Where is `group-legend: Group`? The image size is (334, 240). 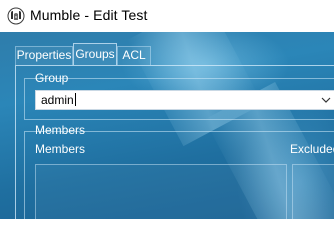 group-legend: Group is located at coordinates (52, 78).